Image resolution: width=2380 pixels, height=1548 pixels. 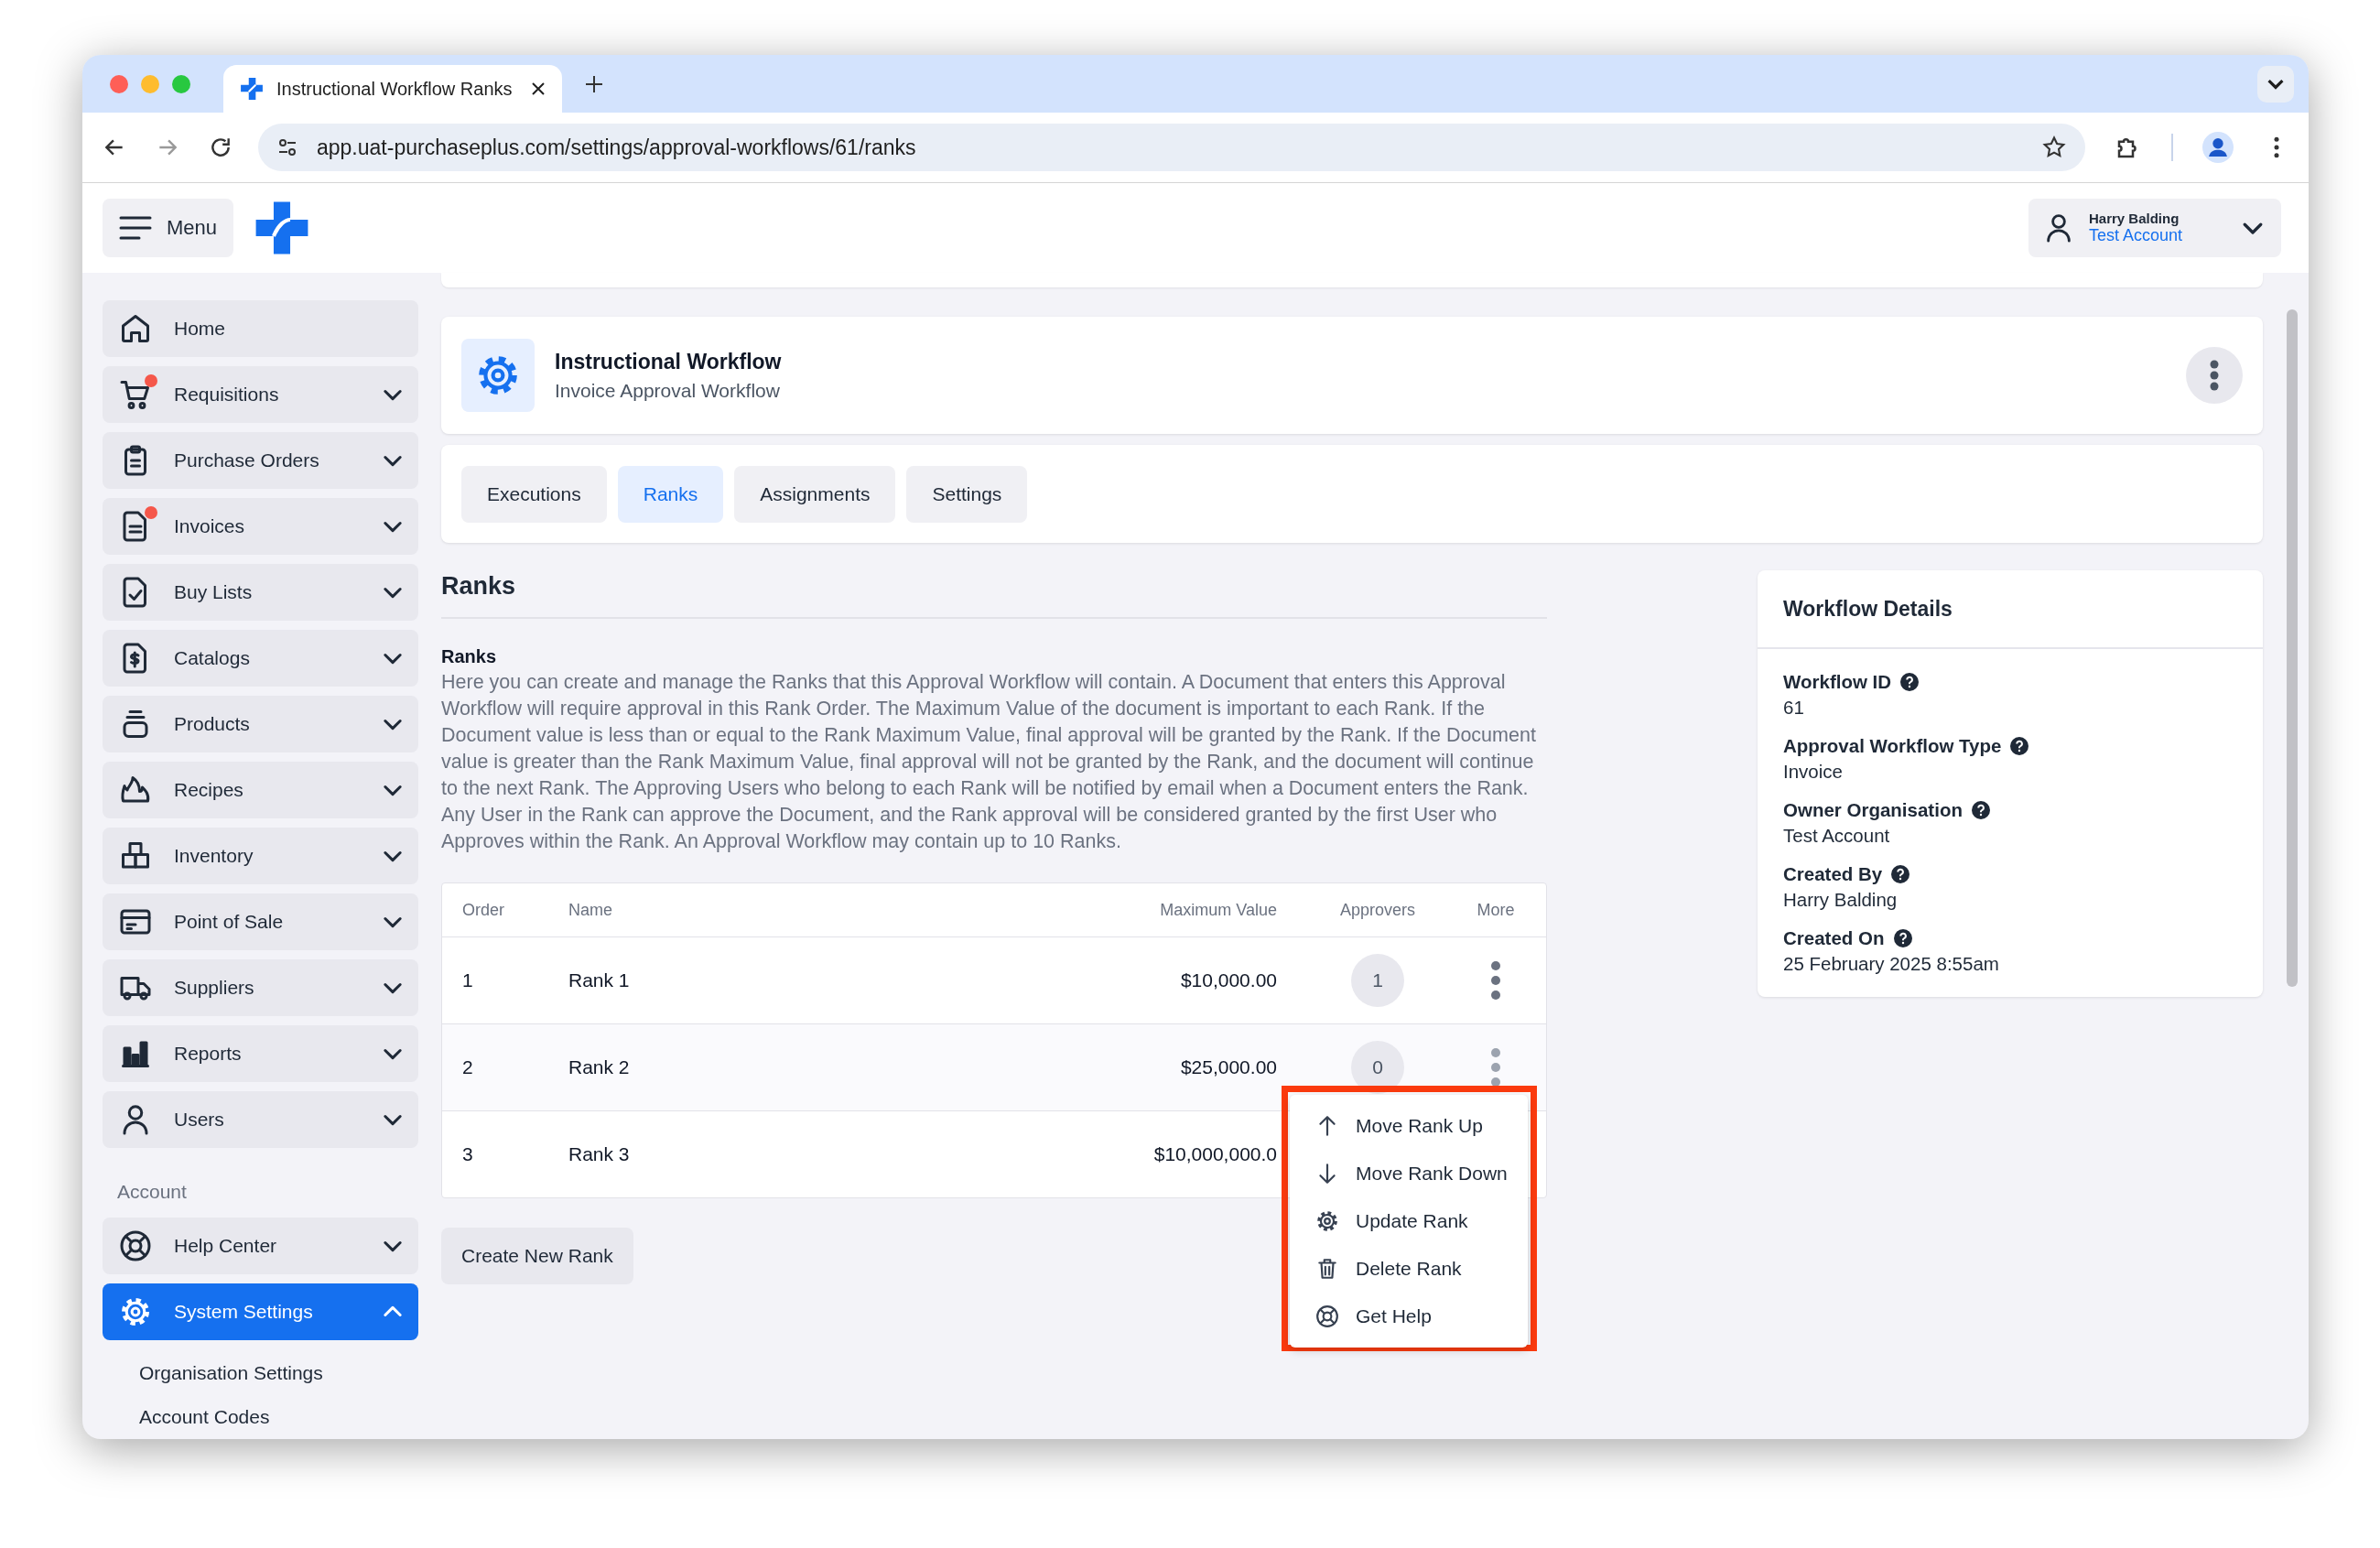 What do you see at coordinates (260, 658) in the screenshot?
I see `sidebar-item: Catalogs` at bounding box center [260, 658].